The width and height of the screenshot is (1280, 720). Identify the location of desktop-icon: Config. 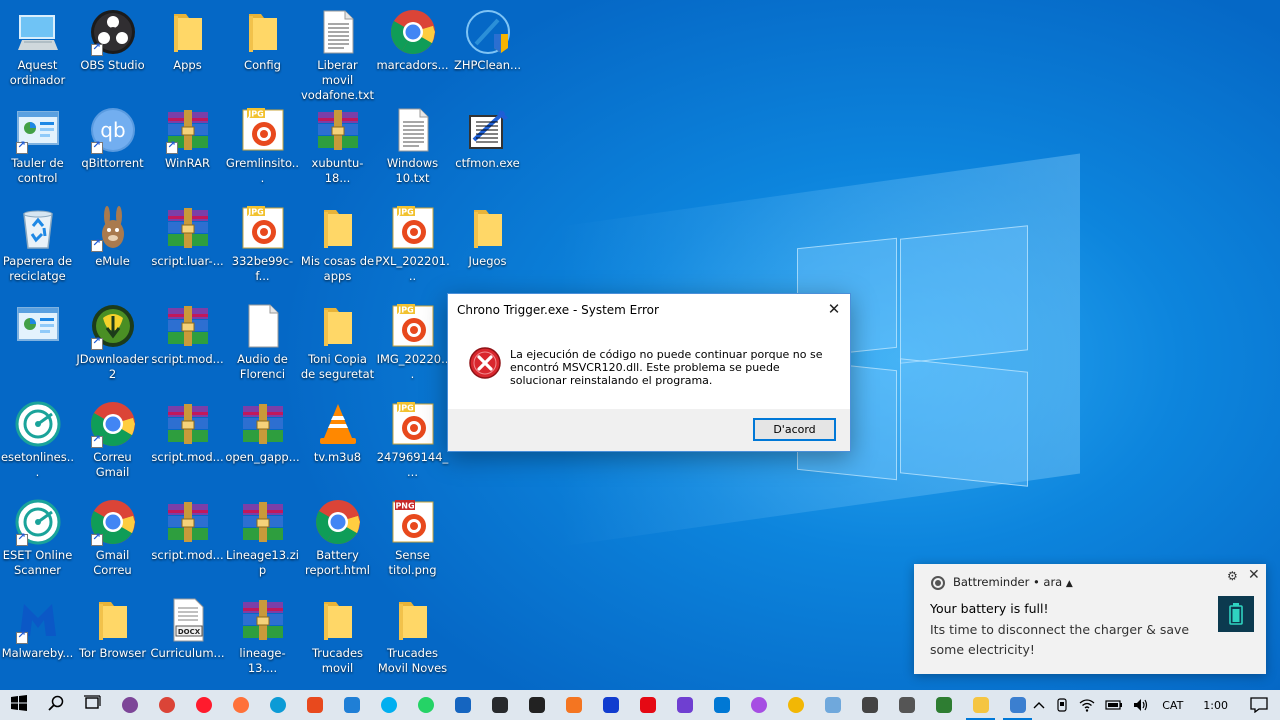
(262, 48).